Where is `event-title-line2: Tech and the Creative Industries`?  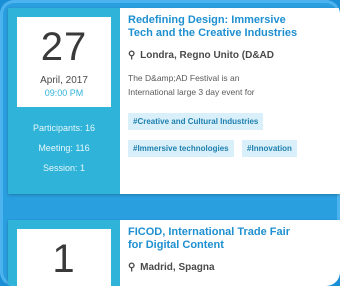
event-title-line2: Tech and the Creative Industries is located at coordinates (231, 33).